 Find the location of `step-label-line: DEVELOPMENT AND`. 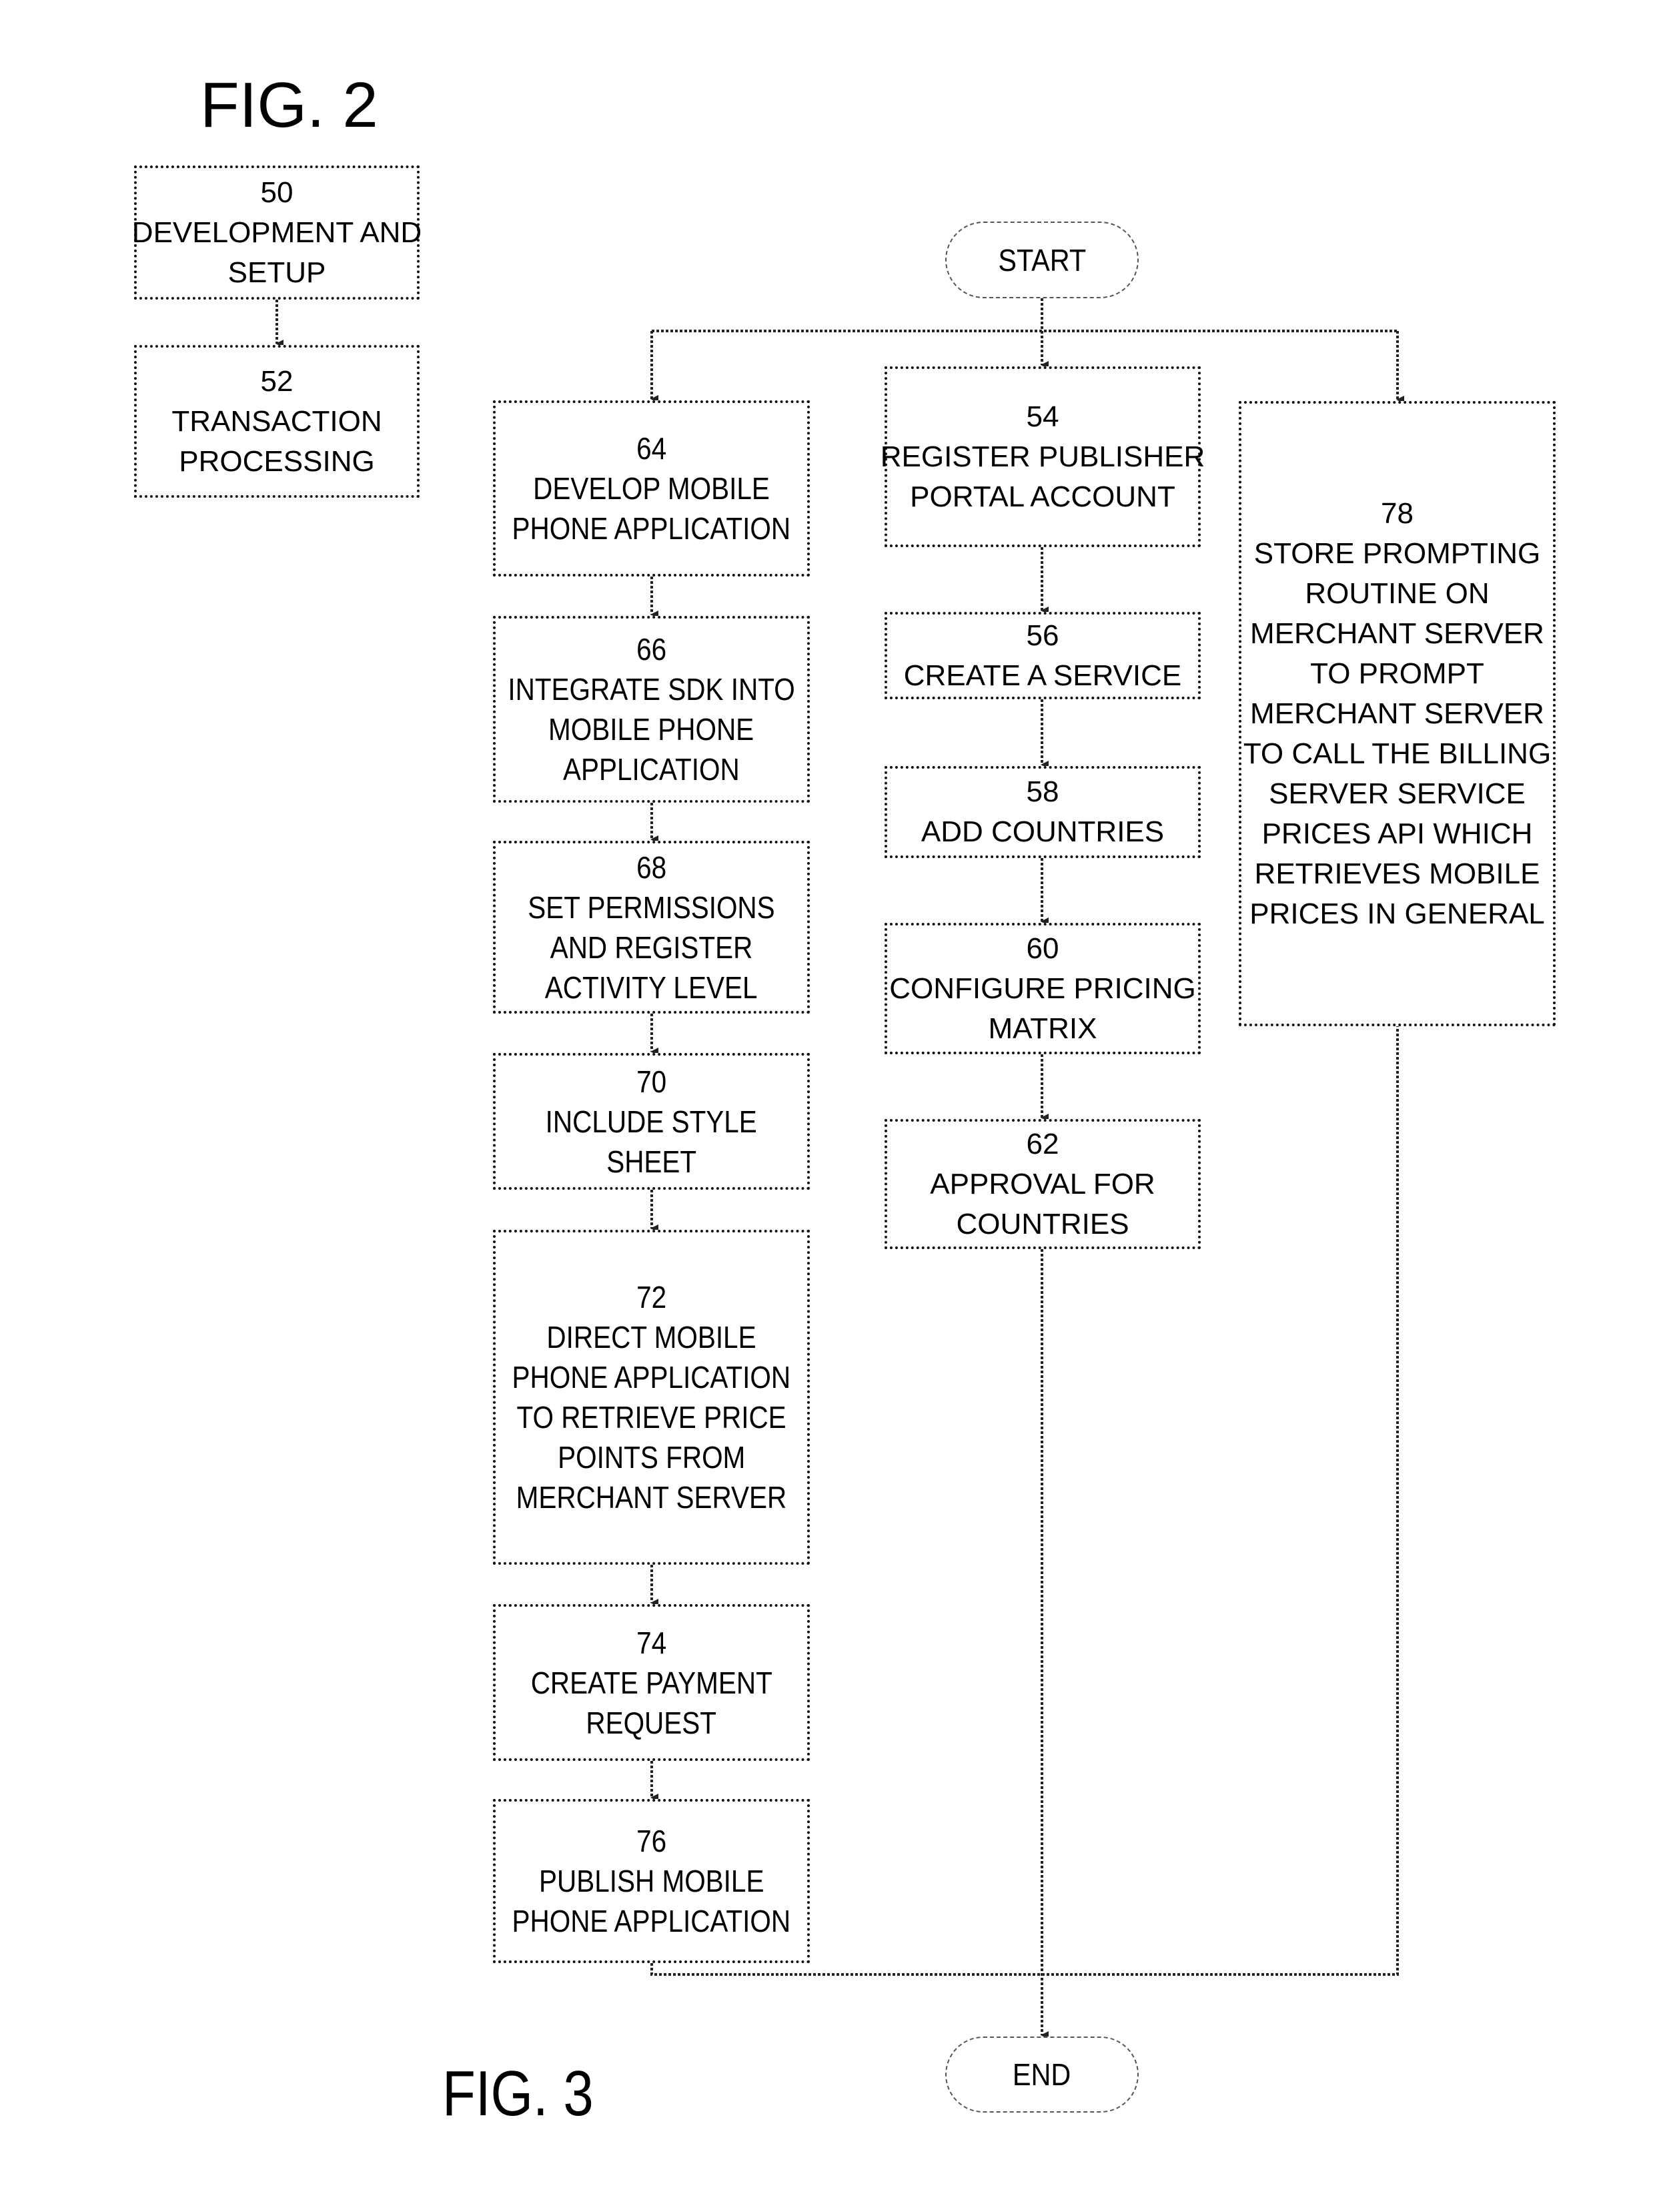

step-label-line: DEVELOPMENT AND is located at coordinates (276, 232).